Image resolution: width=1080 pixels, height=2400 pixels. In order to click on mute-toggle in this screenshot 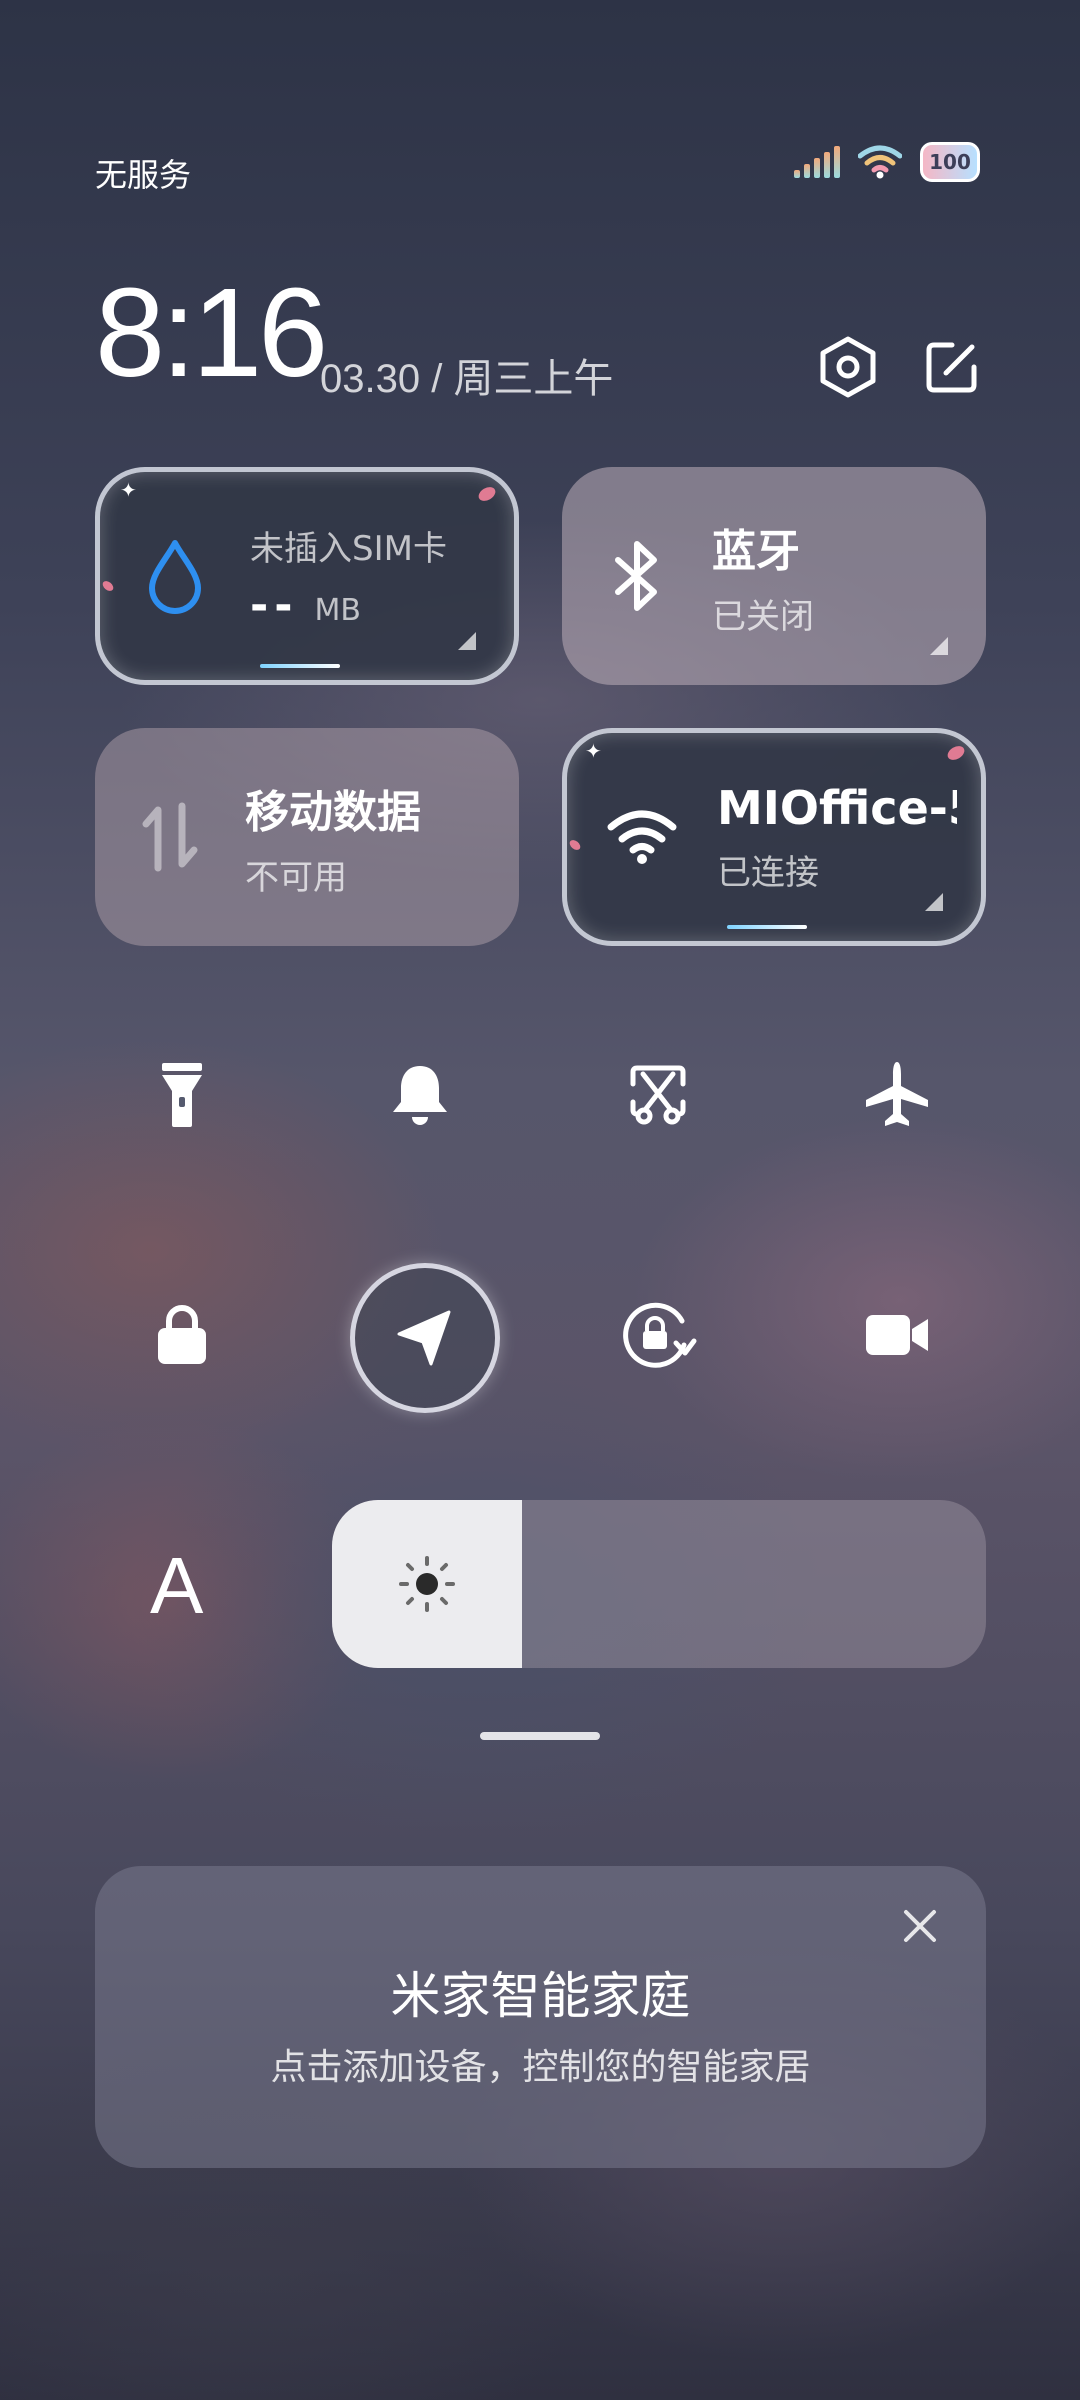, I will do `click(420, 1095)`.